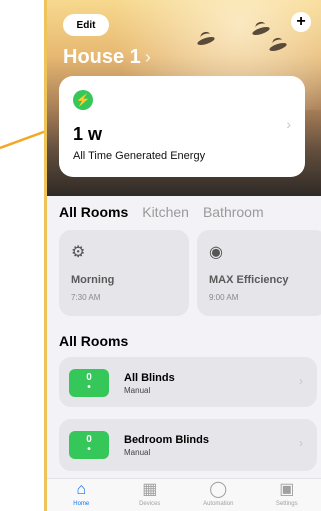 The width and height of the screenshot is (321, 511). I want to click on scene-time: 7:30 AM, so click(86, 297).